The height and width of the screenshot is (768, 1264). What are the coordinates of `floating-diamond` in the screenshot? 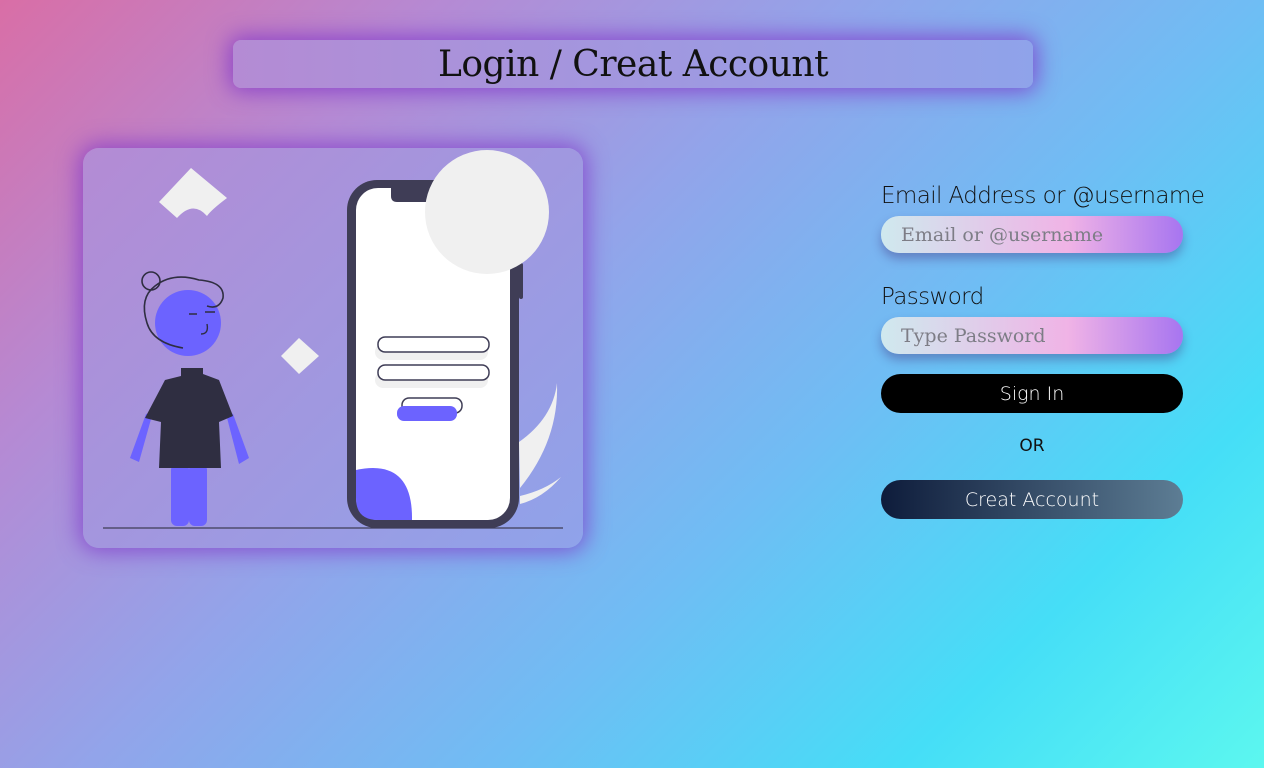 It's located at (300, 356).